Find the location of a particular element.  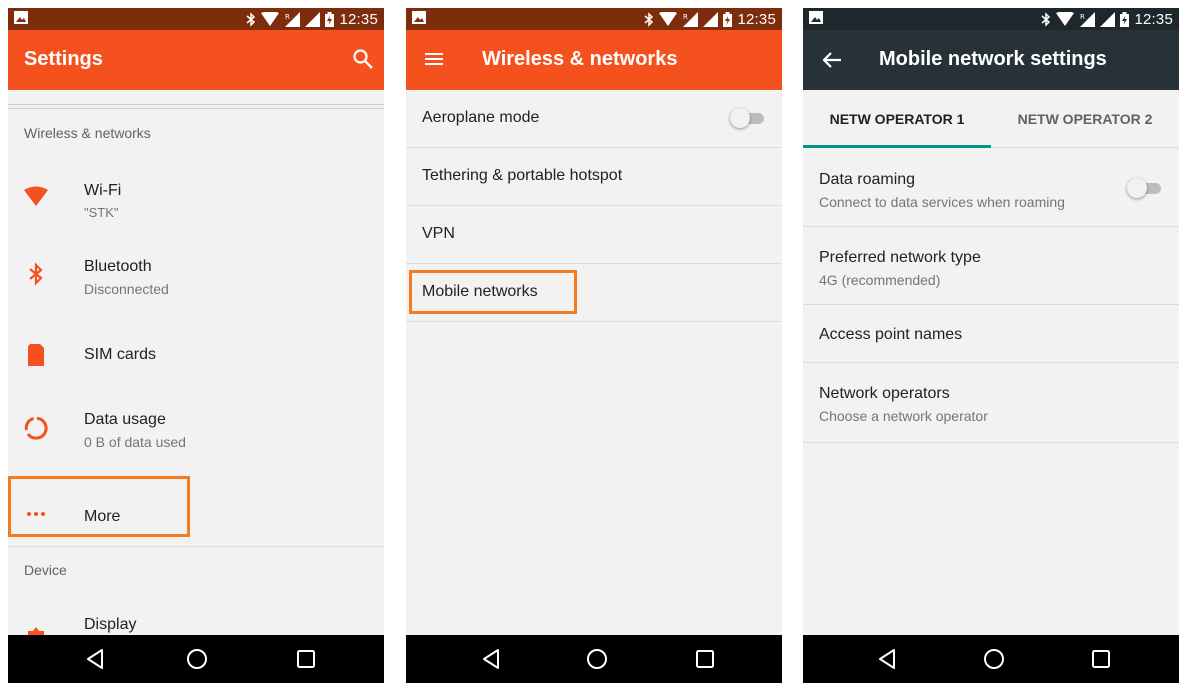

section-header-device: Device is located at coordinates (45, 570).